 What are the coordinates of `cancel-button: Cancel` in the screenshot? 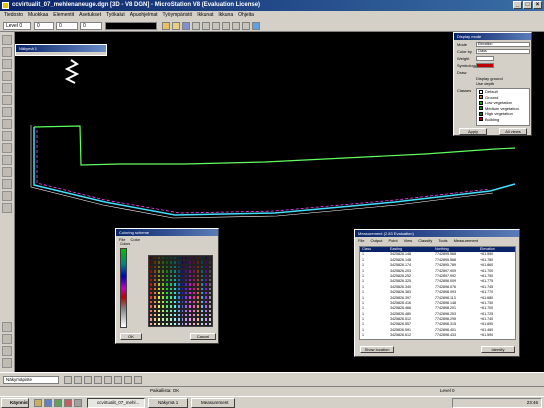 It's located at (203, 336).